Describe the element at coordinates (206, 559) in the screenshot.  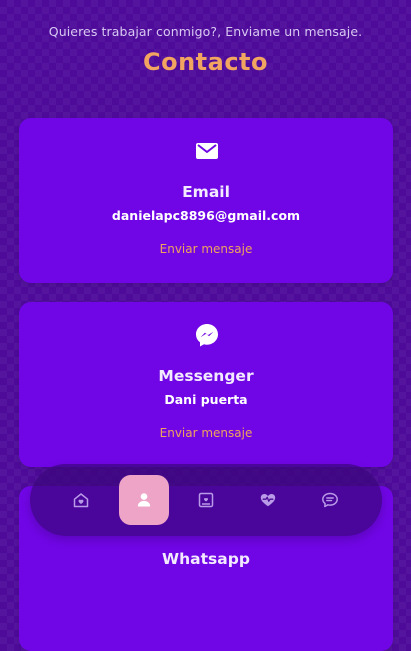
I see `contact-card-title: Whatsapp` at that location.